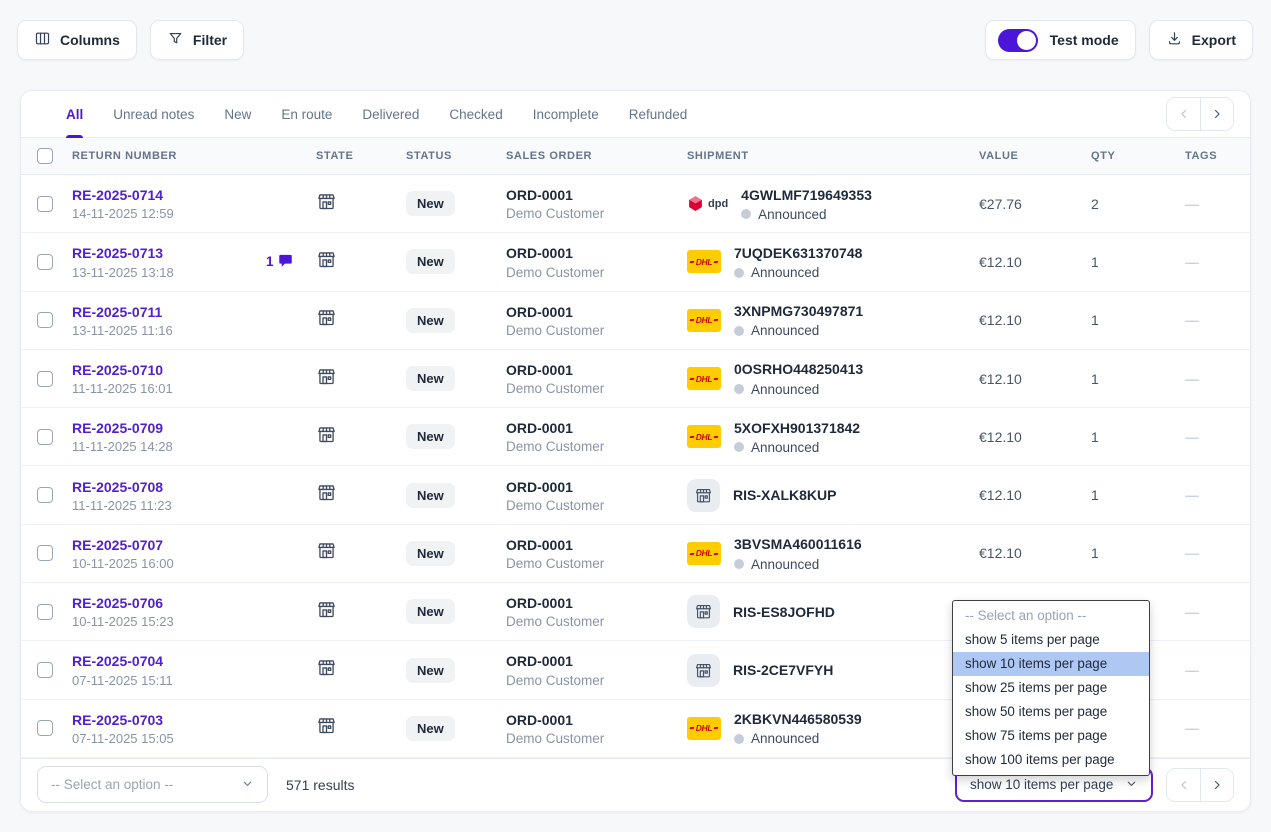  I want to click on export-button: Export, so click(1200, 40).